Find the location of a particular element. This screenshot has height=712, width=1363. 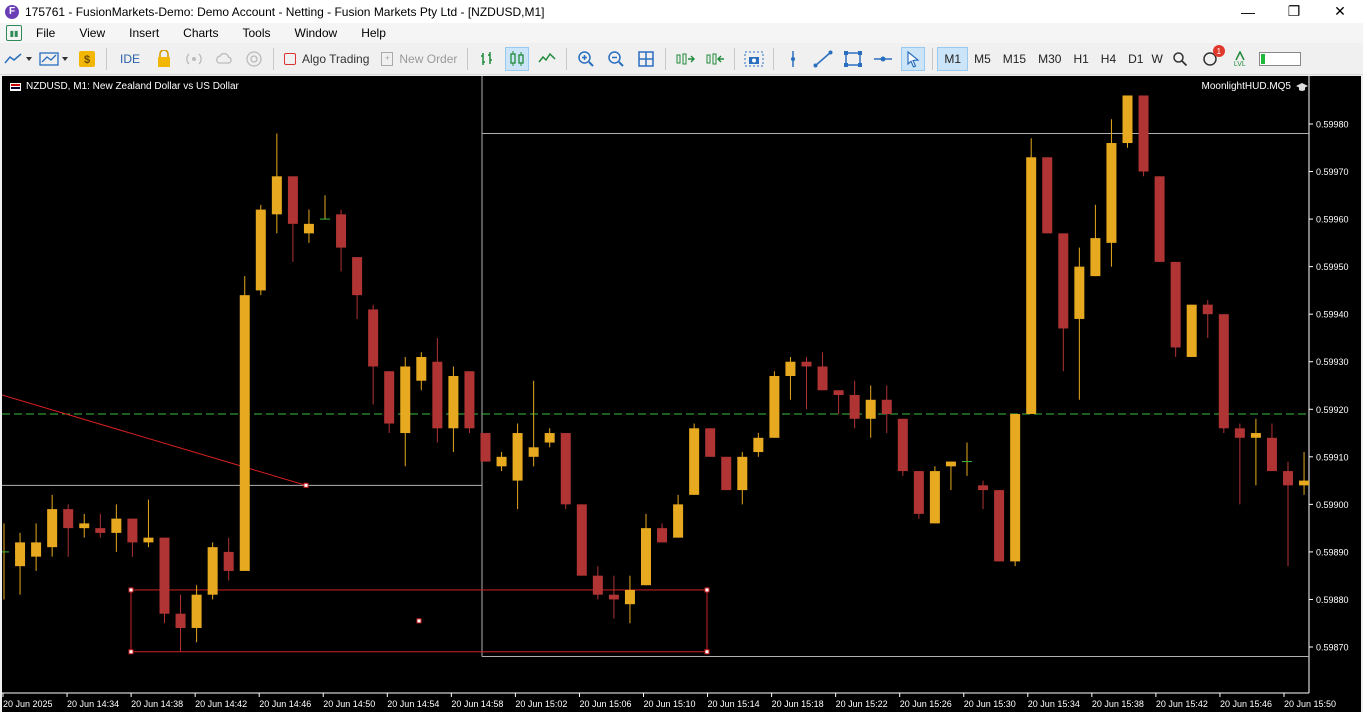

cursor-icon is located at coordinates (913, 59).